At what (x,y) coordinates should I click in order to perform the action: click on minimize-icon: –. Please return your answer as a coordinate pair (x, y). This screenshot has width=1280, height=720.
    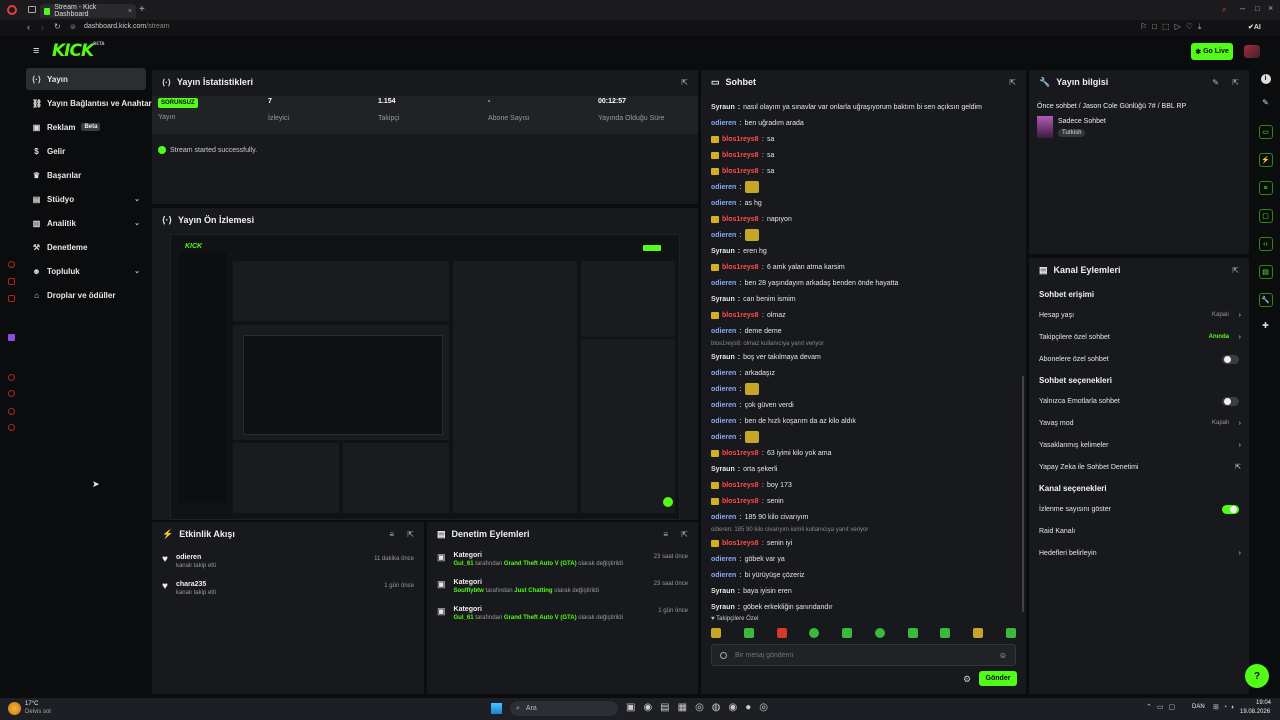
    Looking at the image, I should click on (1242, 8).